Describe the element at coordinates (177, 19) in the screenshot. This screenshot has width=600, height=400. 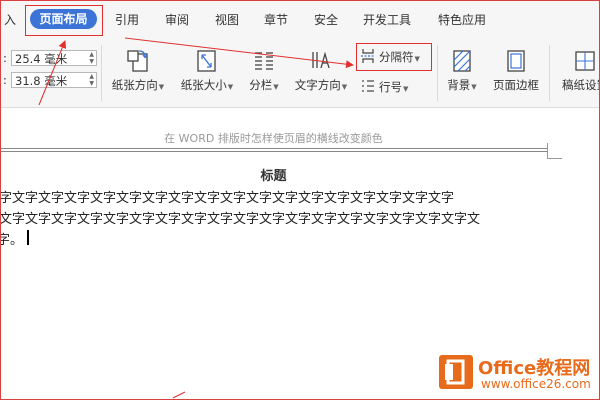
I see `menu-review: 审阅` at that location.